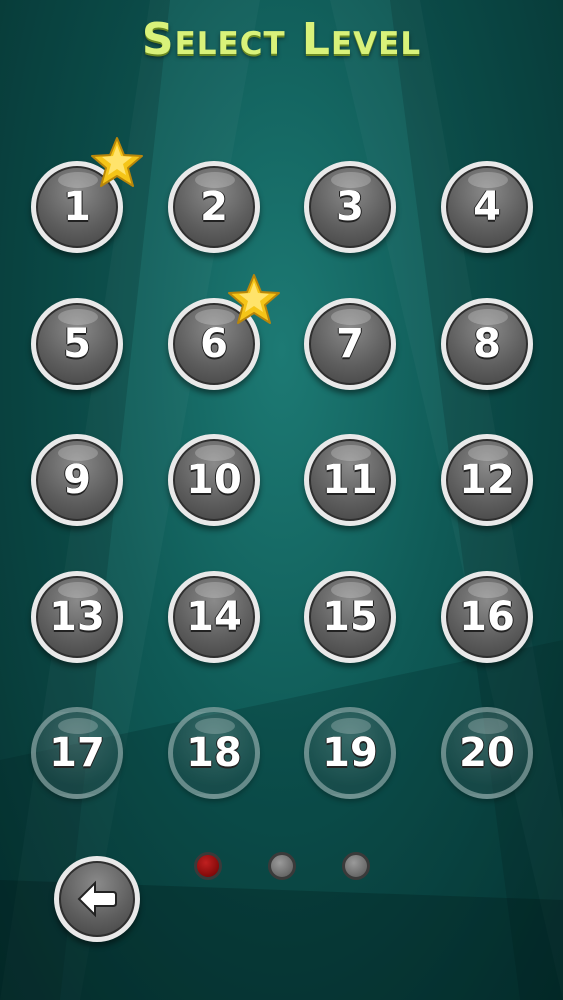 The height and width of the screenshot is (1000, 563). I want to click on level-number: 13, so click(77, 617).